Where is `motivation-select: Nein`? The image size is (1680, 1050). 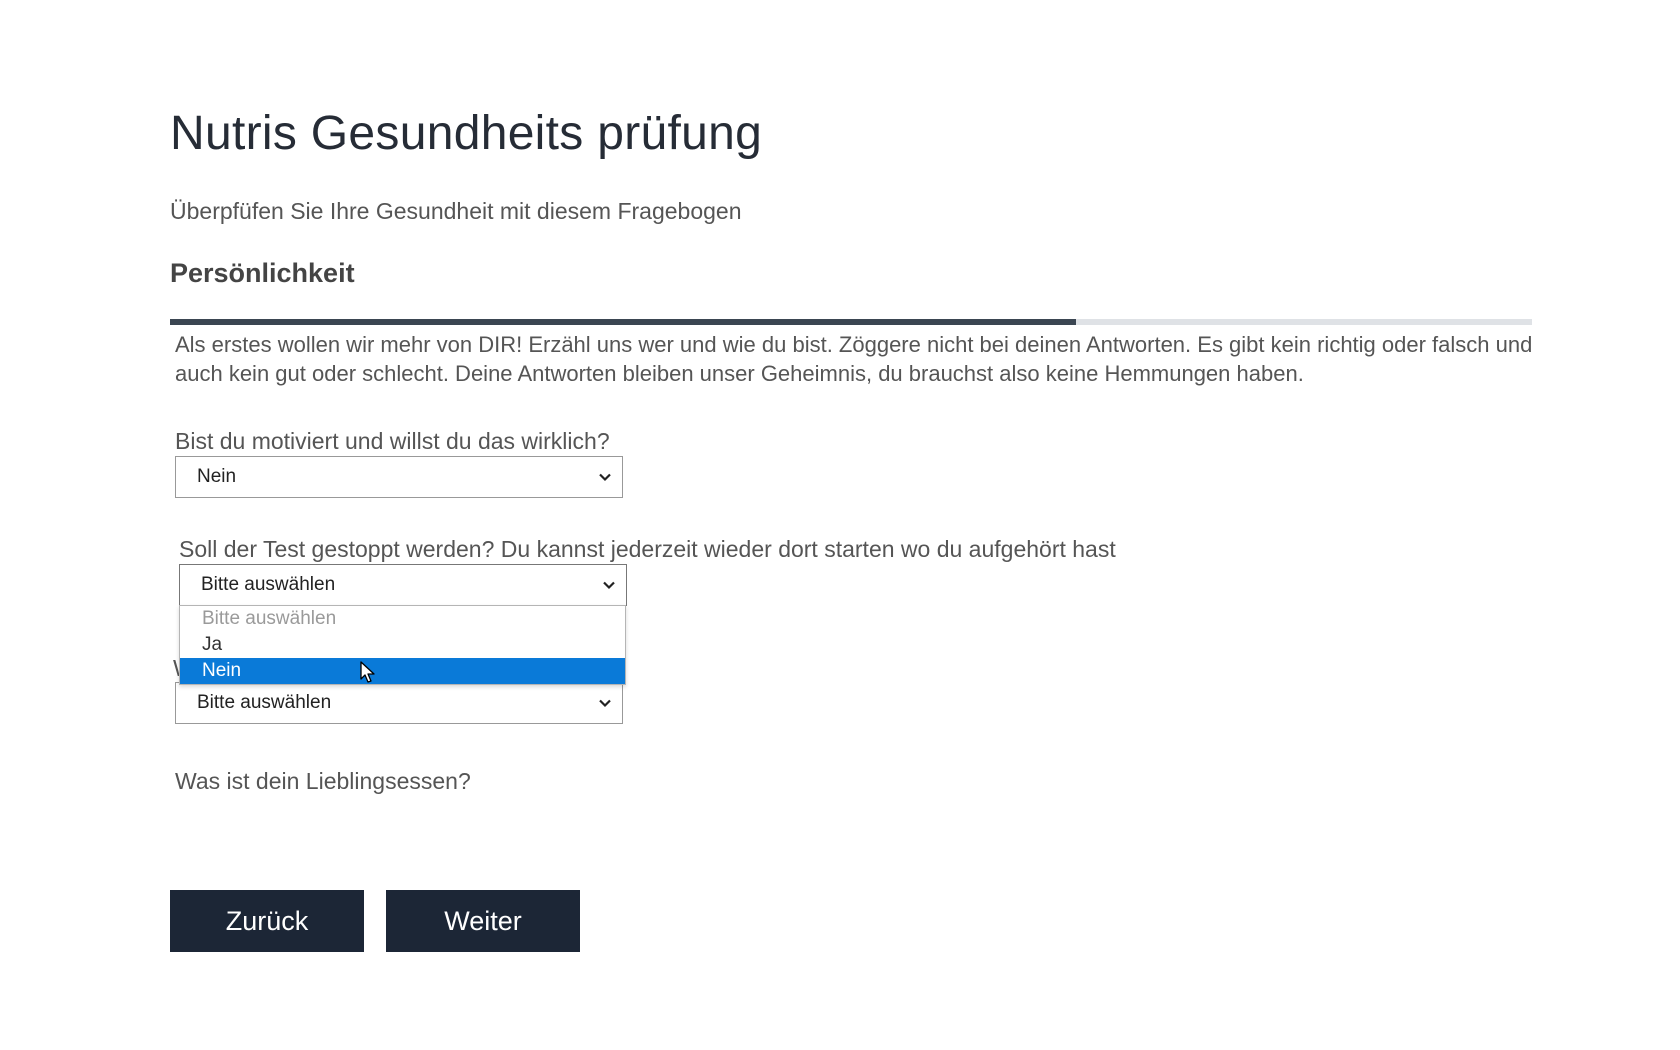 motivation-select: Nein is located at coordinates (399, 477).